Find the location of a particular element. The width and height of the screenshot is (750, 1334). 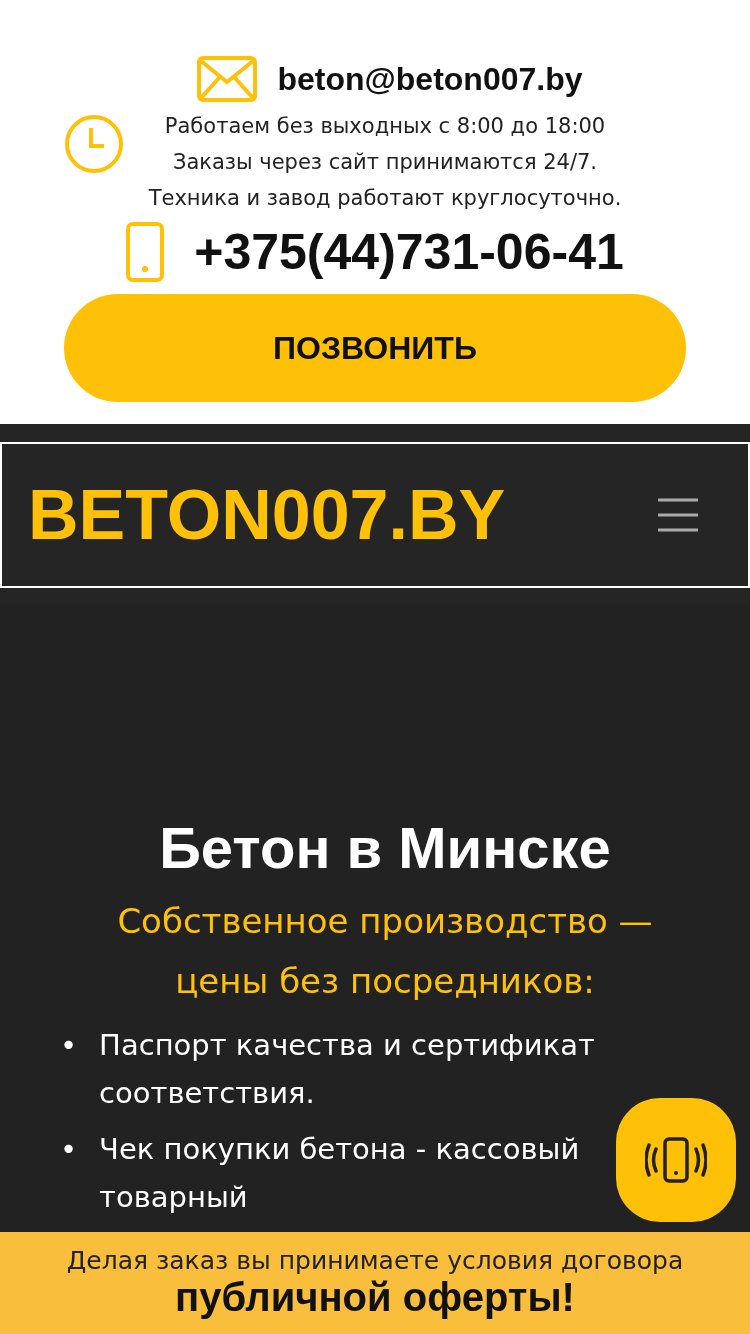

working-hours-text: Работаем без выходных с 8:00 до 18:00 is located at coordinates (385, 126).